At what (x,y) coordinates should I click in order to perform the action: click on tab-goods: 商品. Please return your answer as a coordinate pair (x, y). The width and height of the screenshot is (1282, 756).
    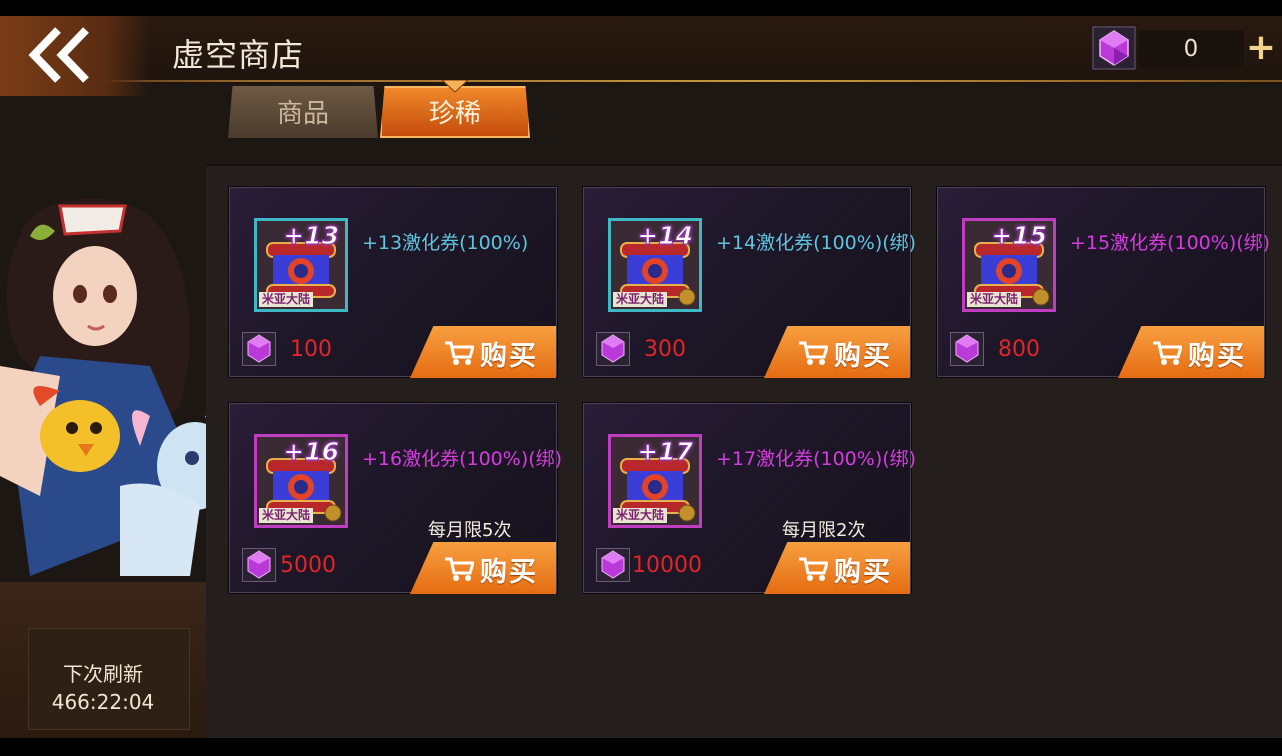
    Looking at the image, I should click on (303, 112).